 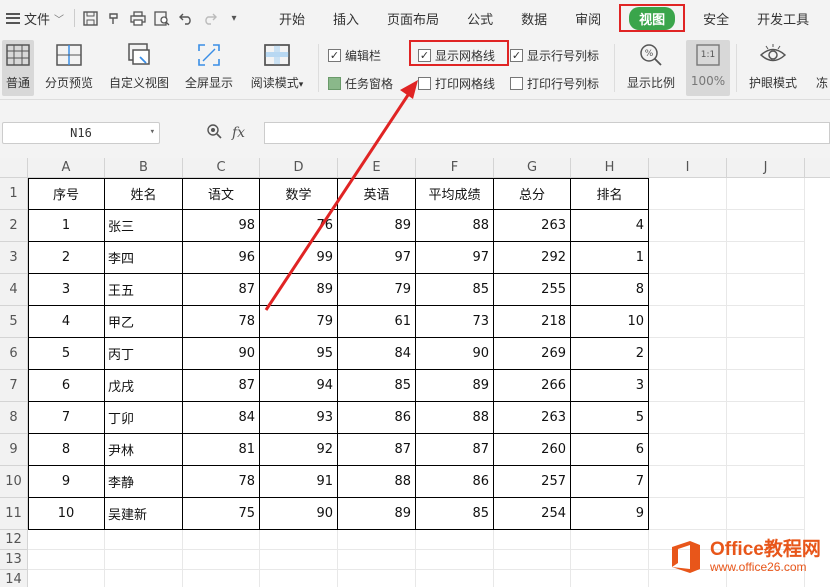 What do you see at coordinates (377, 258) in the screenshot?
I see `table-cell: 97` at bounding box center [377, 258].